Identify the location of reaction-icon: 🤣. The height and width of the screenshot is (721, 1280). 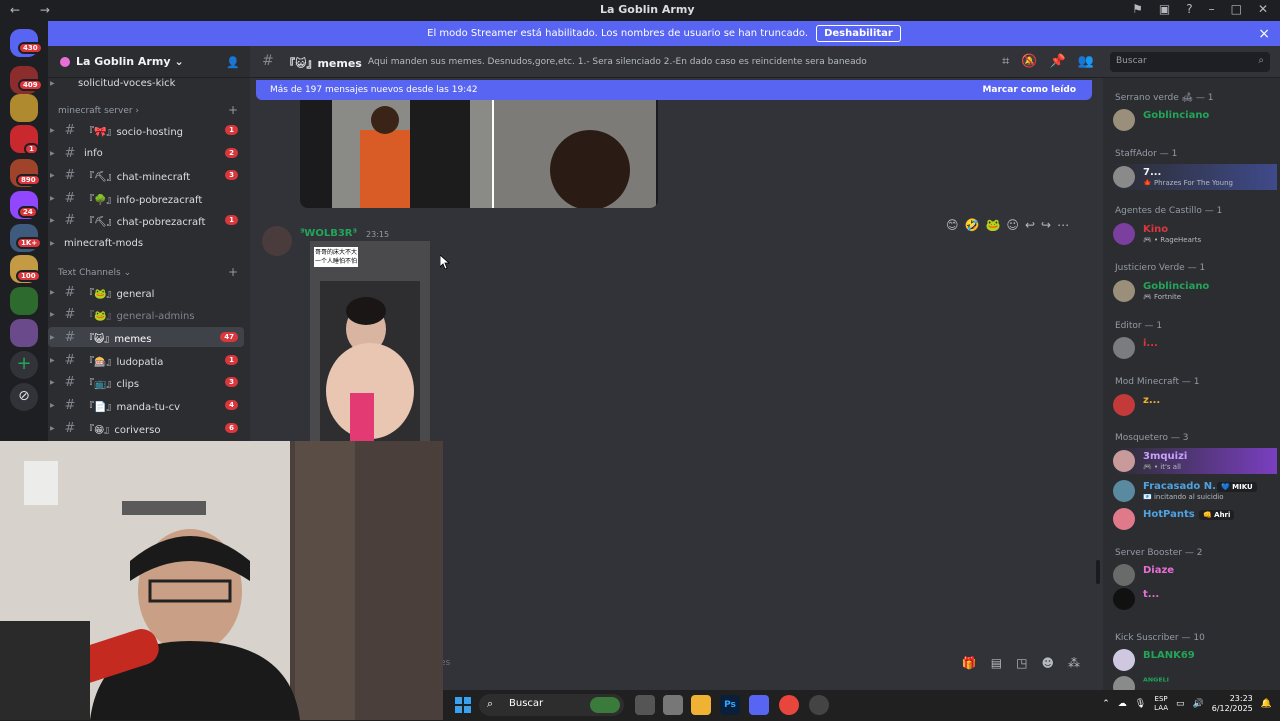
(972, 225).